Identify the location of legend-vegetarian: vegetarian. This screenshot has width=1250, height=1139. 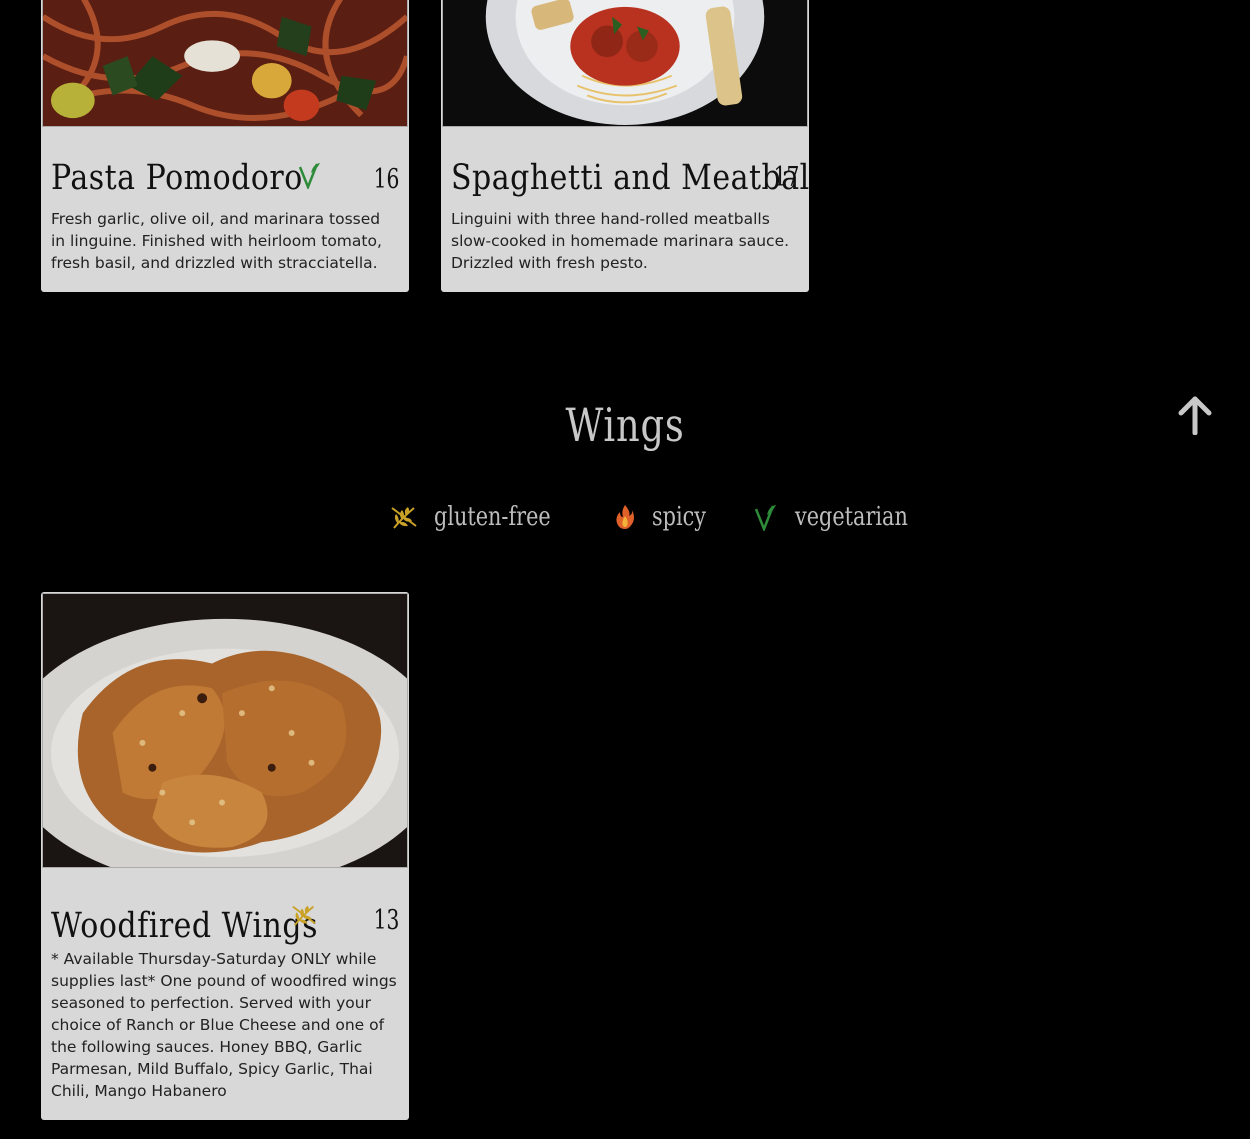
(844, 517).